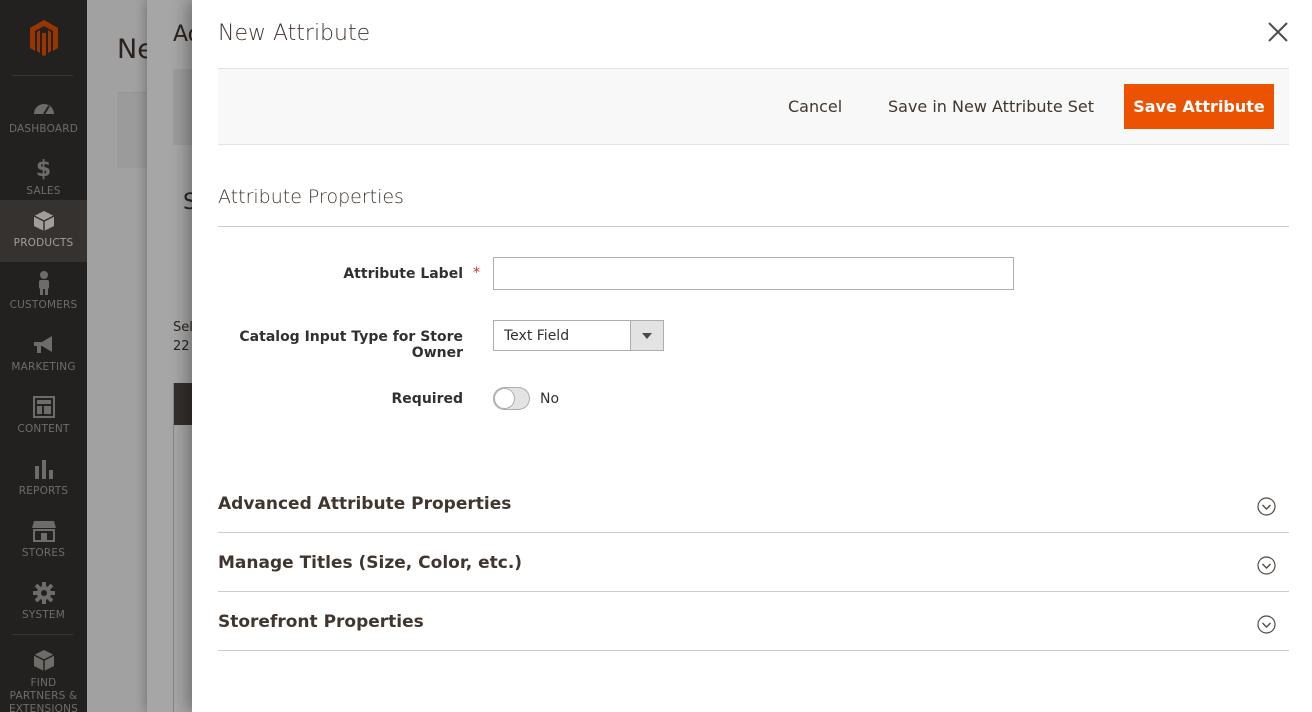 The image size is (1312, 712). I want to click on modal-title: New Attribute, so click(294, 33).